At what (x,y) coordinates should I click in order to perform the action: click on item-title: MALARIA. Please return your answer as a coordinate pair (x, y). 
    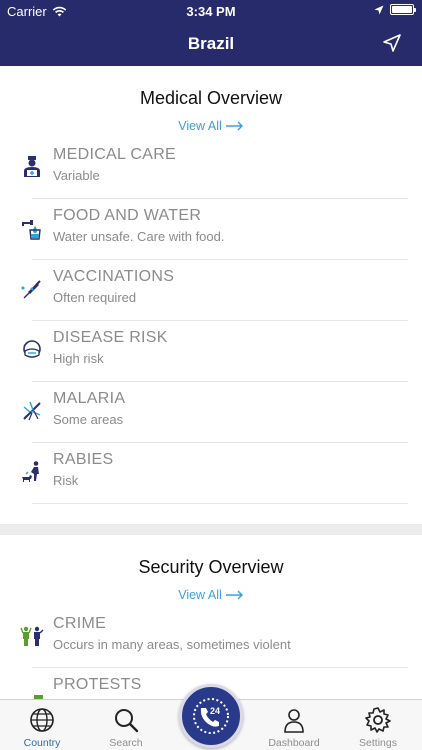
    Looking at the image, I should click on (89, 398).